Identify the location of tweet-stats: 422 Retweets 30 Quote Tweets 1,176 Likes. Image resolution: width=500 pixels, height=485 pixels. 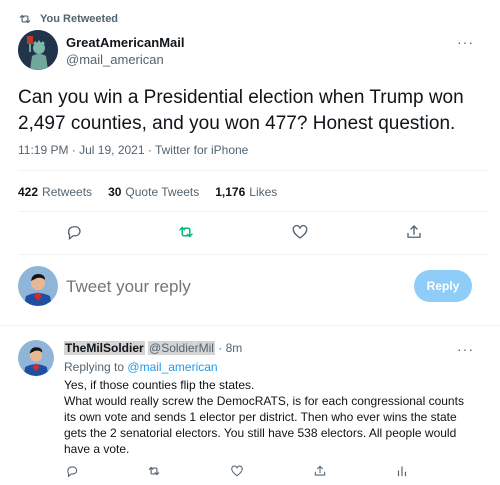
(147, 192).